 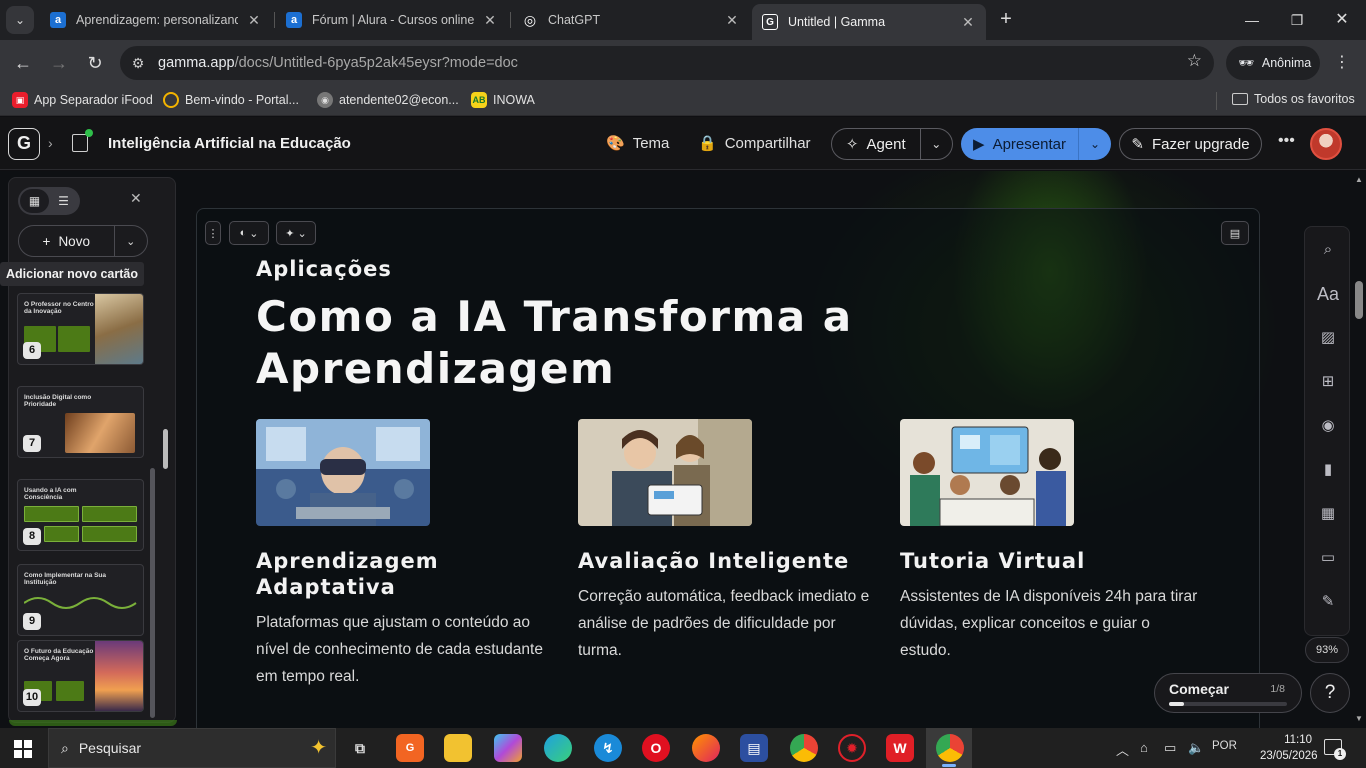 What do you see at coordinates (1330, 693) in the screenshot?
I see `help-button: ?` at bounding box center [1330, 693].